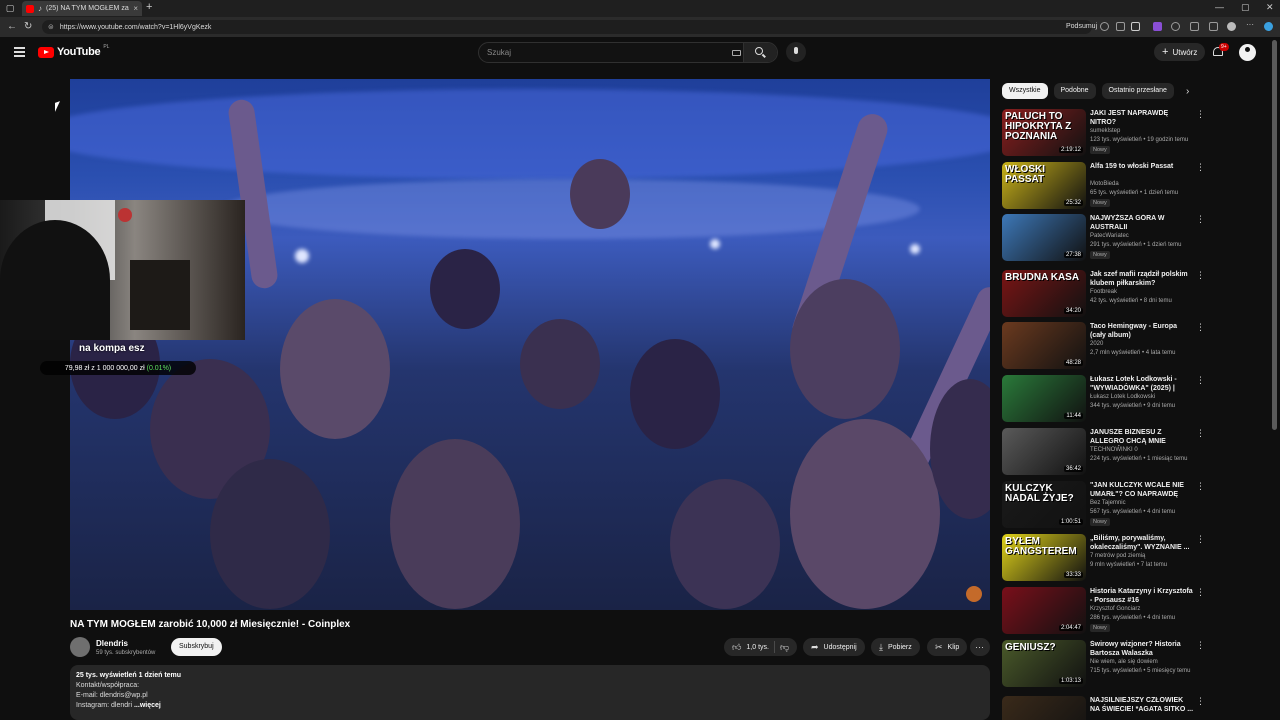 Image resolution: width=1280 pixels, height=720 pixels. I want to click on recommendation-channel: 2020, so click(1096, 344).